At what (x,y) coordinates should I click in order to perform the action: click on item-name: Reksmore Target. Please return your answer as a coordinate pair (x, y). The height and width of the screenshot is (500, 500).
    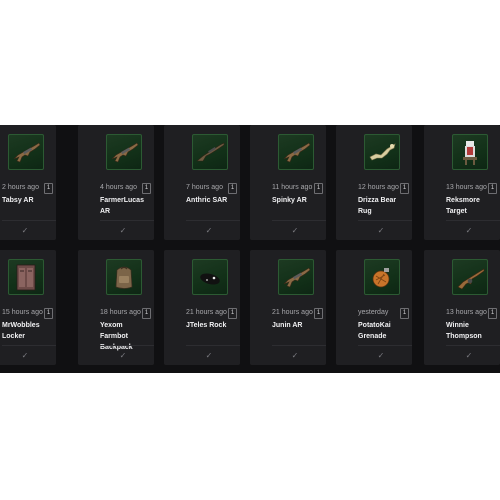
    Looking at the image, I should click on (463, 206).